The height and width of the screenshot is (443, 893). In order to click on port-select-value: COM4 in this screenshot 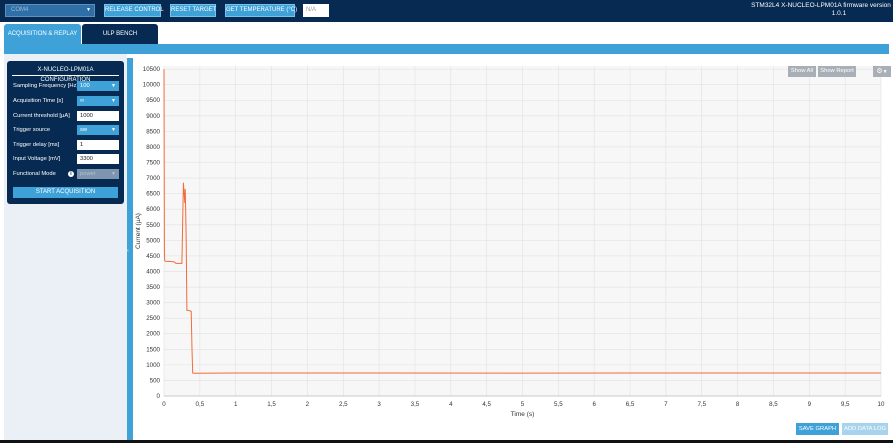, I will do `click(20, 10)`.